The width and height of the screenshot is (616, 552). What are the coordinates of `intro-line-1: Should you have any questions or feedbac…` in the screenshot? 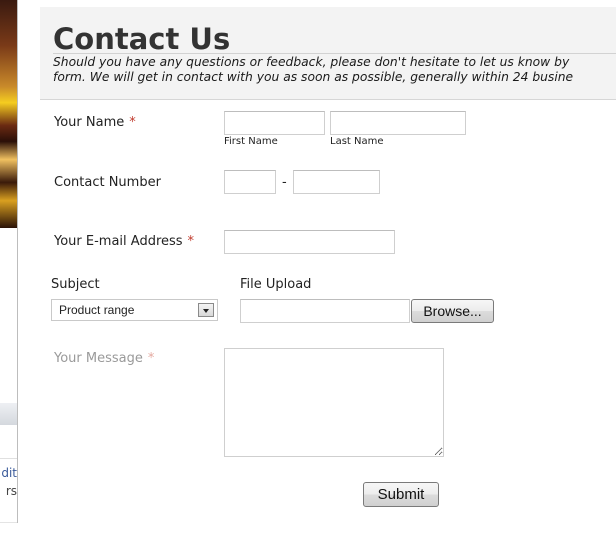 It's located at (311, 62).